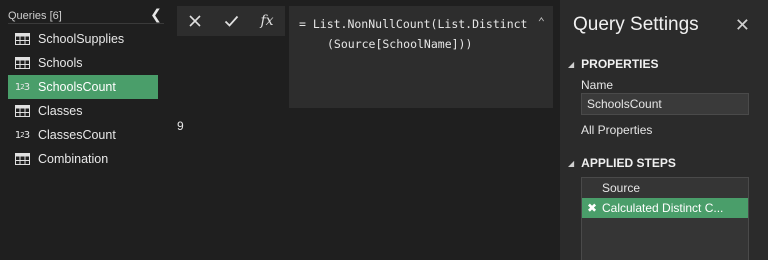 The width and height of the screenshot is (768, 260). I want to click on checkmark-icon, so click(231, 21).